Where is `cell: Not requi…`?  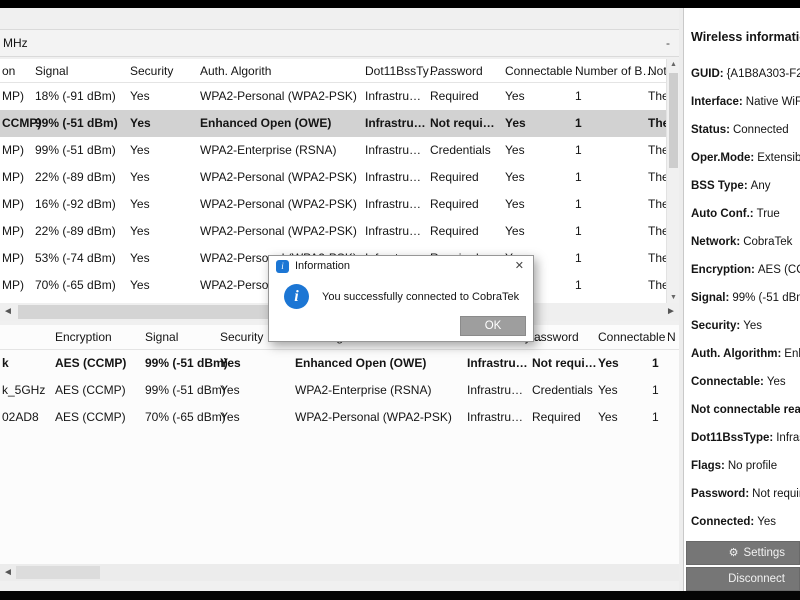 cell: Not requi… is located at coordinates (462, 123).